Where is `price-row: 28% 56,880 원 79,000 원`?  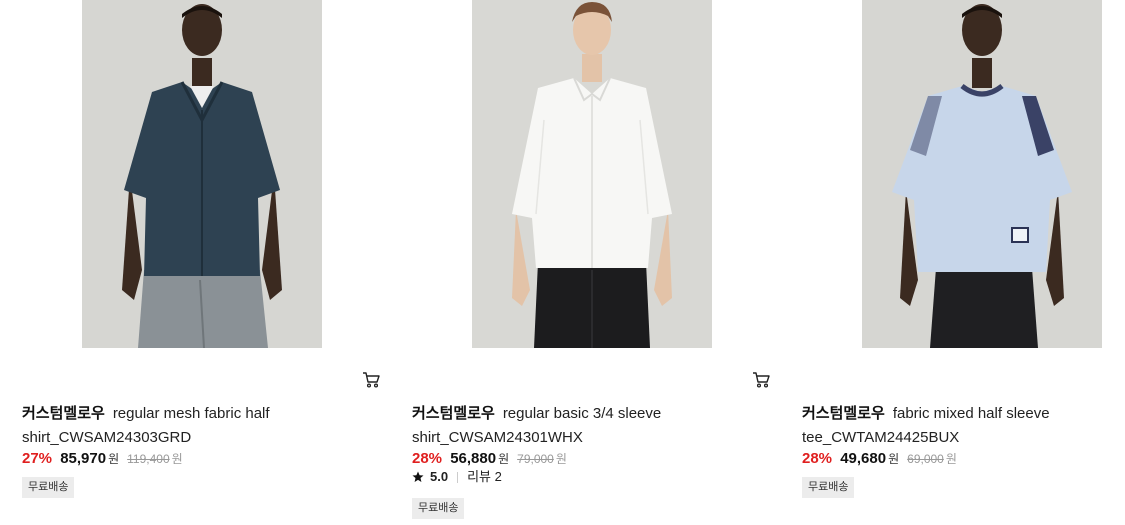 price-row: 28% 56,880 원 79,000 원 is located at coordinates (489, 459).